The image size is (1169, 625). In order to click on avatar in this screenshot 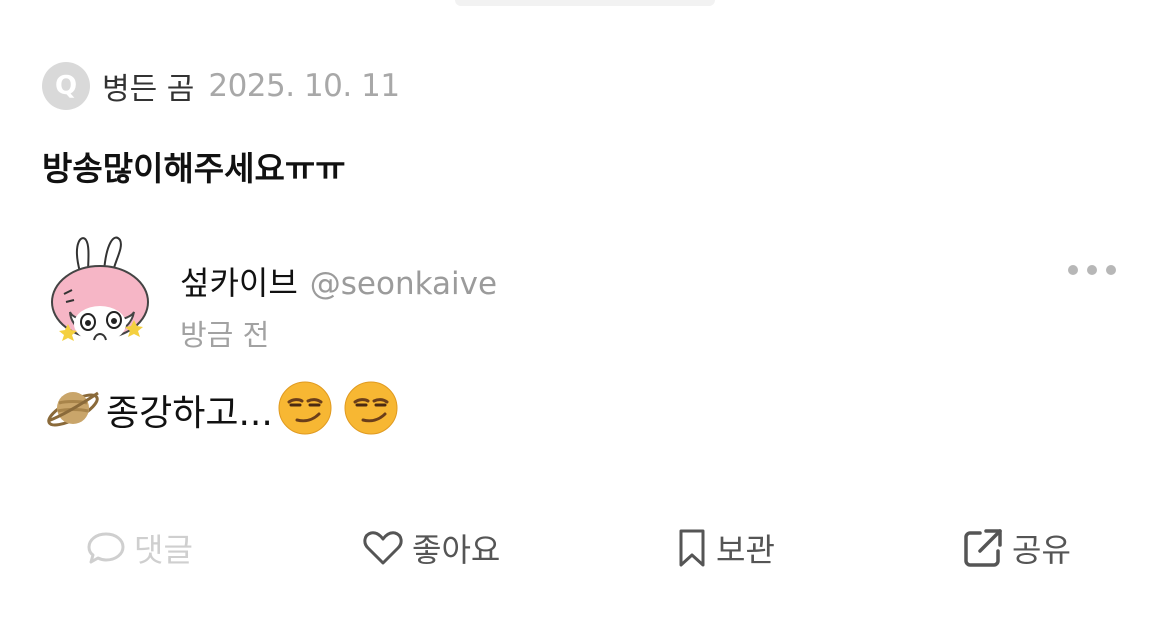, I will do `click(101, 292)`.